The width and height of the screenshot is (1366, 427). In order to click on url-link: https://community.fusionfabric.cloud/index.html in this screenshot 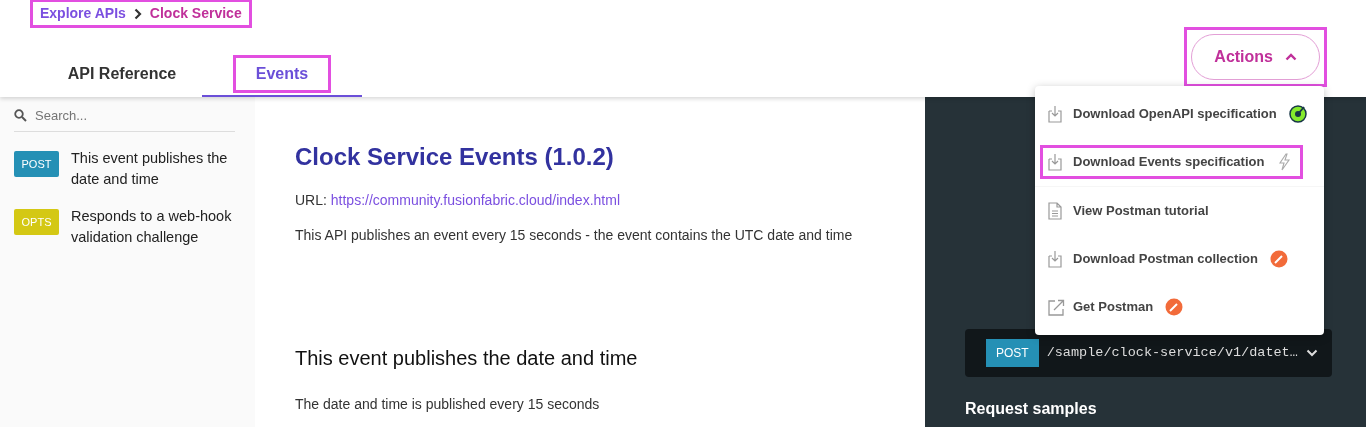, I will do `click(475, 199)`.